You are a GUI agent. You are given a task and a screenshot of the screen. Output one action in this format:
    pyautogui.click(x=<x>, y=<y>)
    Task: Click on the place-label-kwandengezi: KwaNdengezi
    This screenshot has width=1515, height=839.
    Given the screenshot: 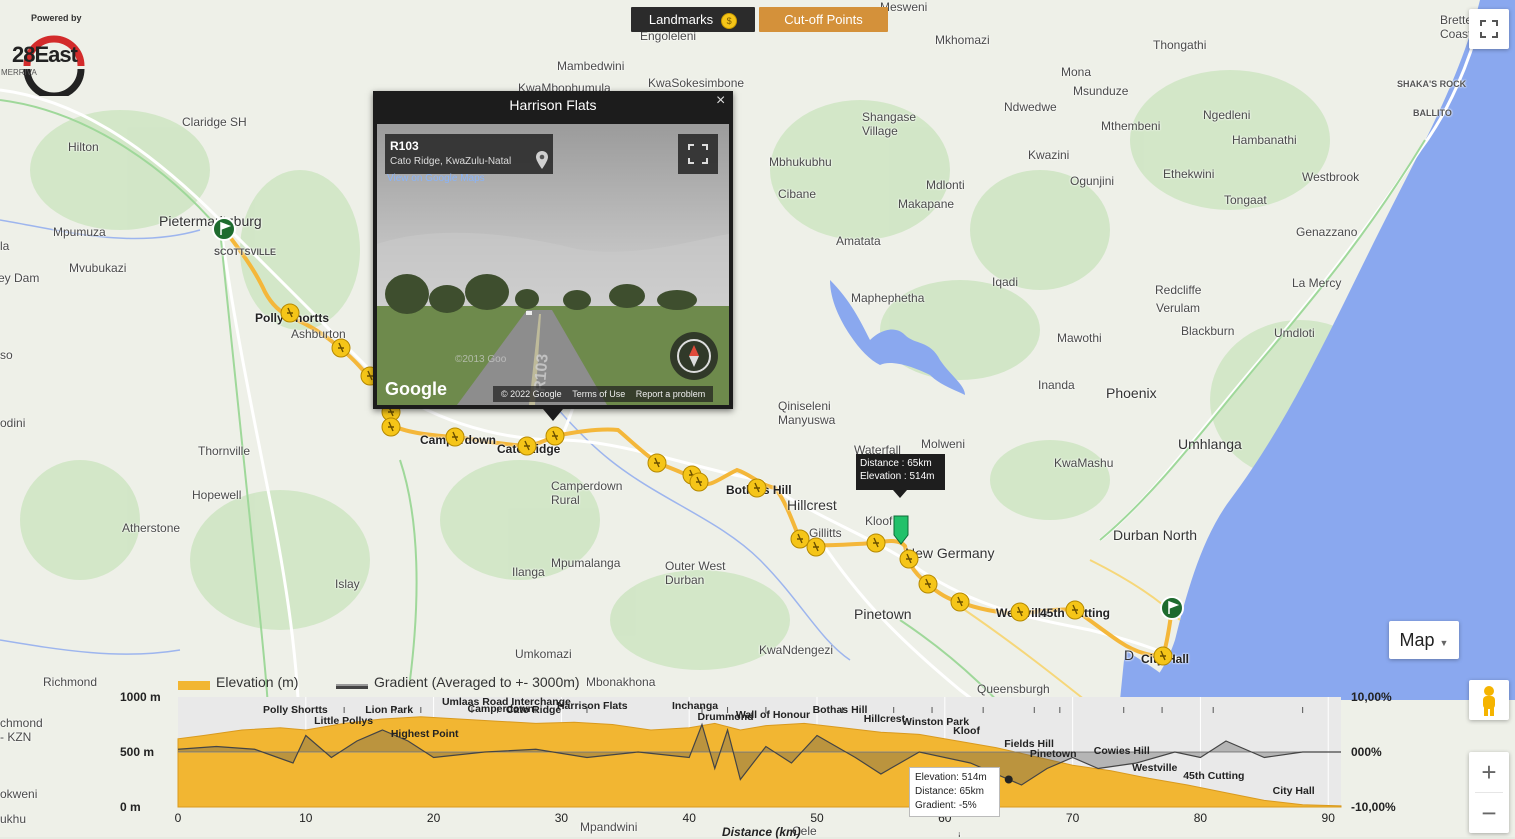 What is the action you would take?
    pyautogui.click(x=796, y=650)
    